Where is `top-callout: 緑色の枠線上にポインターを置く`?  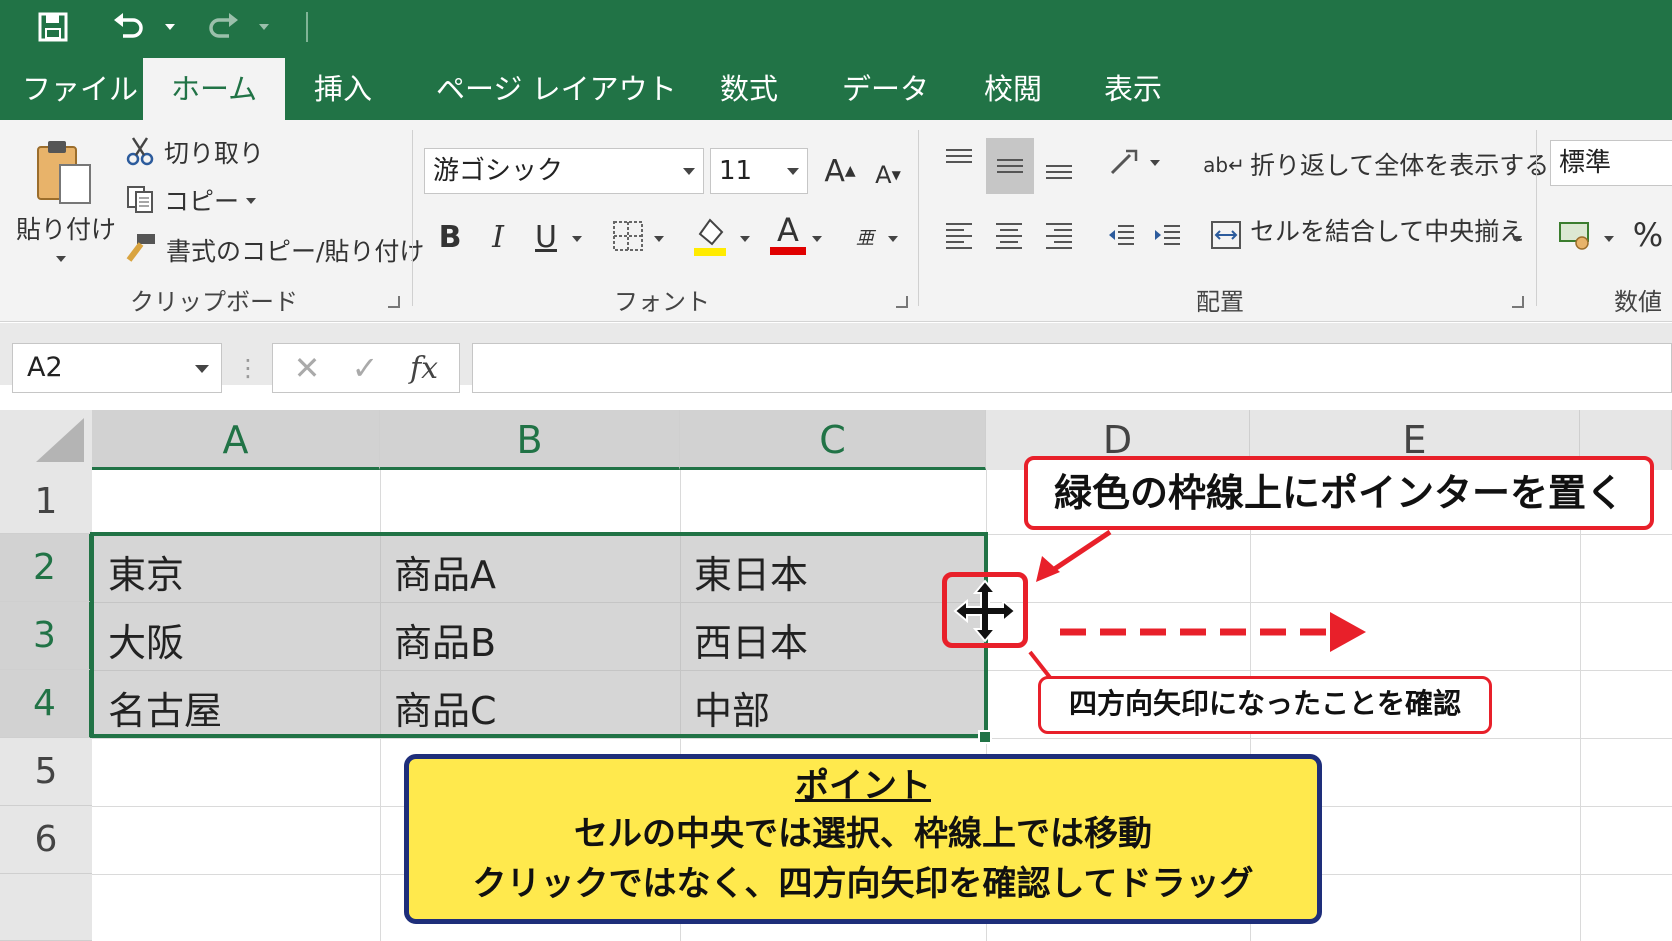 top-callout: 緑色の枠線上にポインターを置く is located at coordinates (1339, 493).